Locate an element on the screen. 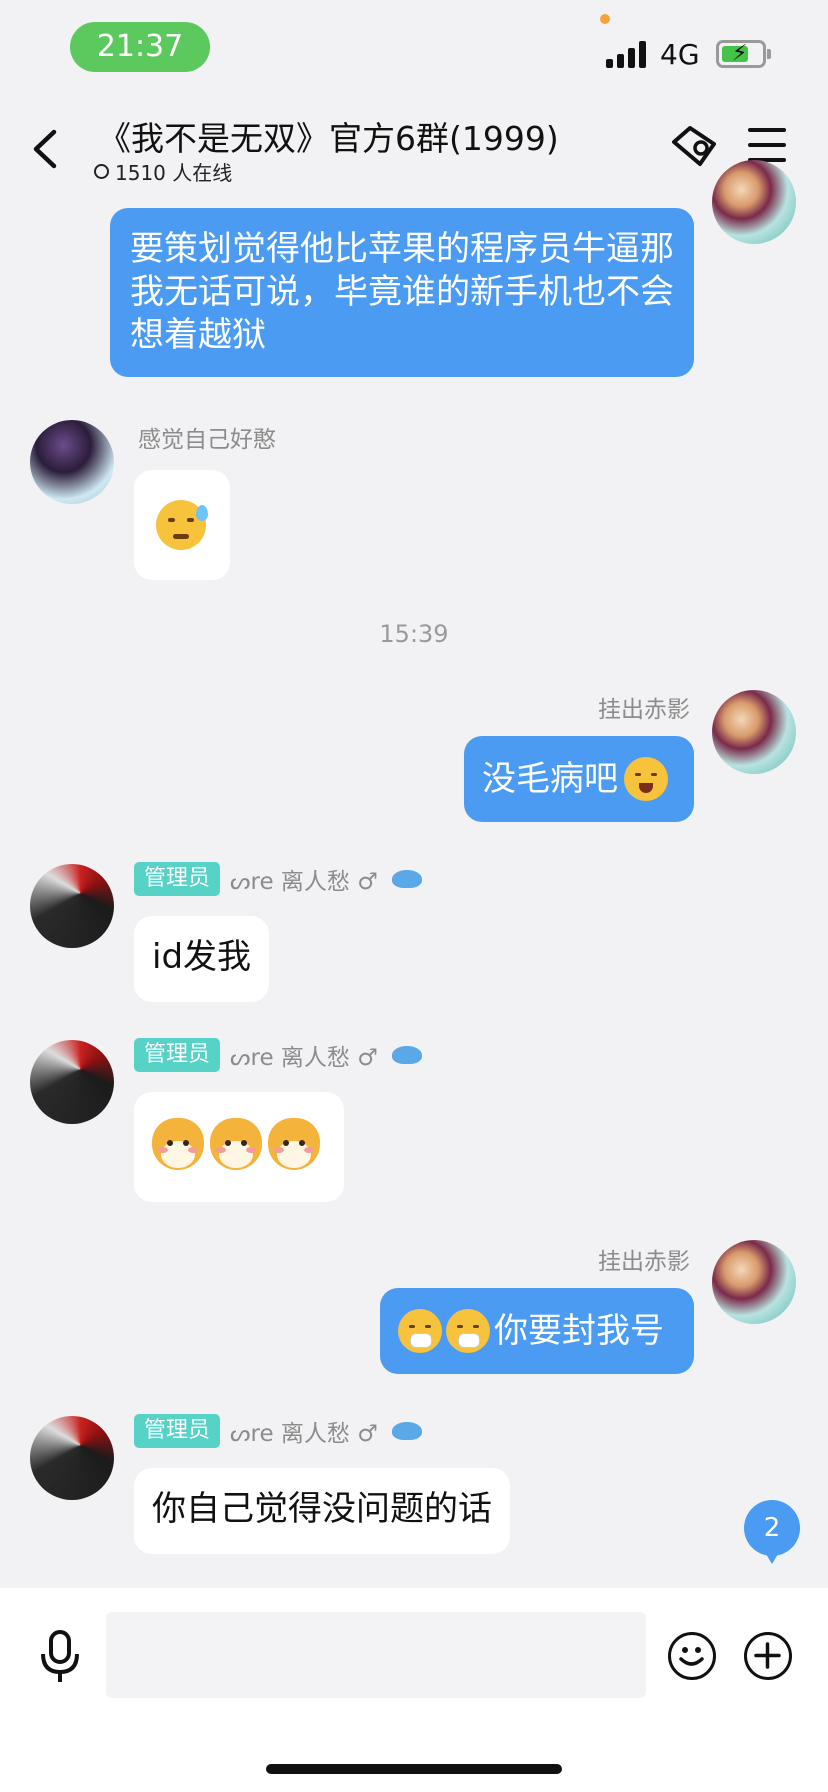 The height and width of the screenshot is (1792, 828). sender-name: 感觉自己好憨 is located at coordinates (207, 440).